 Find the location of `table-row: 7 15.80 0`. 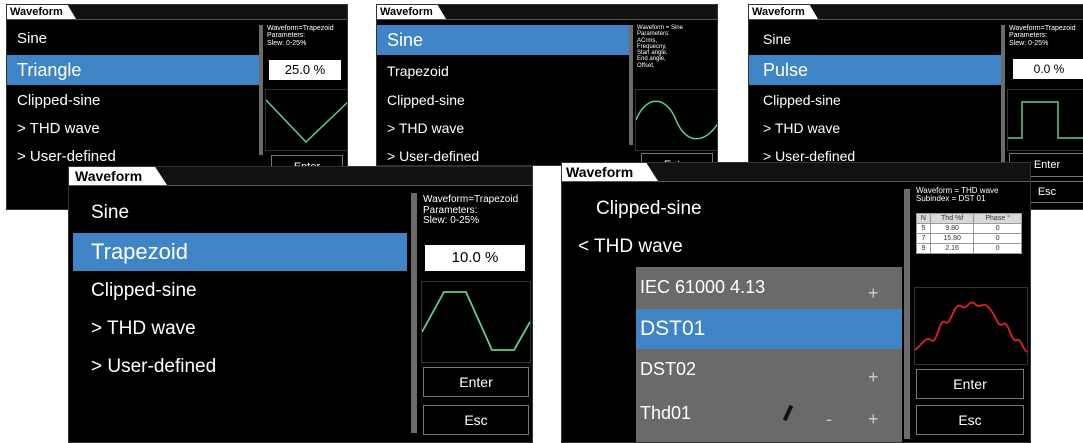

table-row: 7 15.80 0 is located at coordinates (969, 238).